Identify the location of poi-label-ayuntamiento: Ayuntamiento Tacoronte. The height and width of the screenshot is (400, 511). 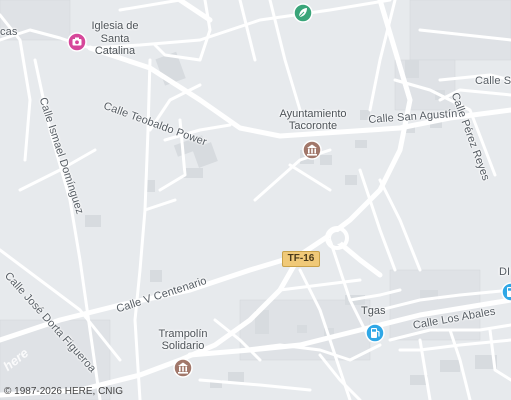
(313, 120).